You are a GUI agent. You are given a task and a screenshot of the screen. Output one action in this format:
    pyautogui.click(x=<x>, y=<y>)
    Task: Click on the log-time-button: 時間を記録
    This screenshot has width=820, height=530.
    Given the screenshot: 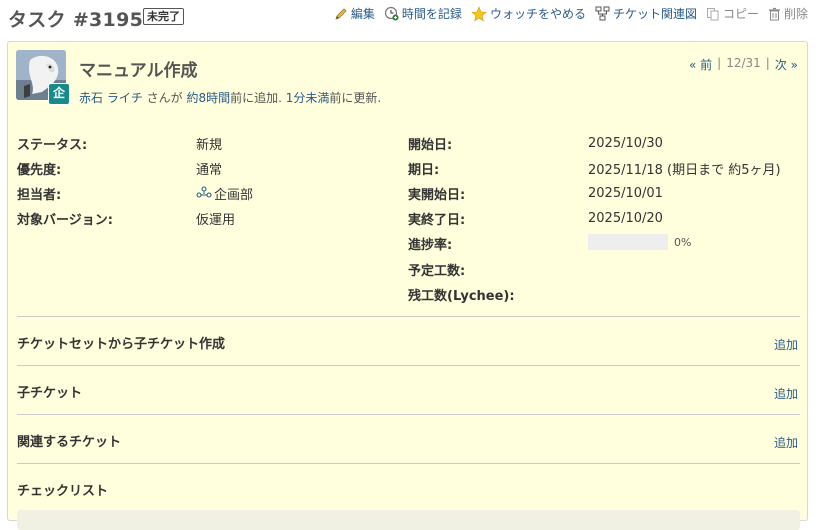 What is the action you would take?
    pyautogui.click(x=423, y=13)
    